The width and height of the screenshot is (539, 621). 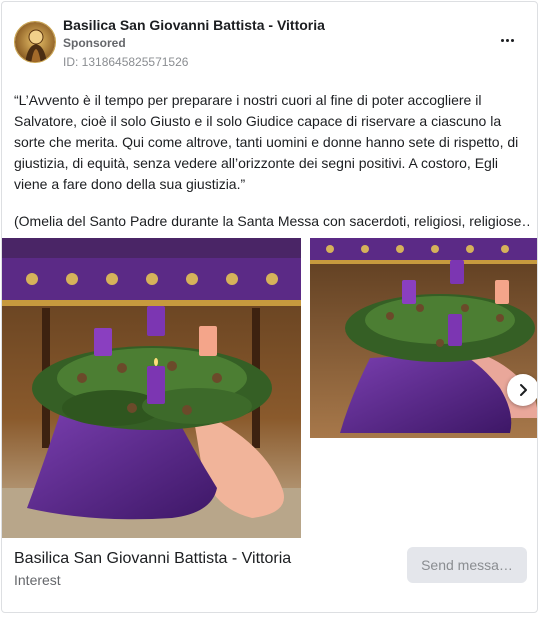 I want to click on chevron-right-icon, so click(x=523, y=390).